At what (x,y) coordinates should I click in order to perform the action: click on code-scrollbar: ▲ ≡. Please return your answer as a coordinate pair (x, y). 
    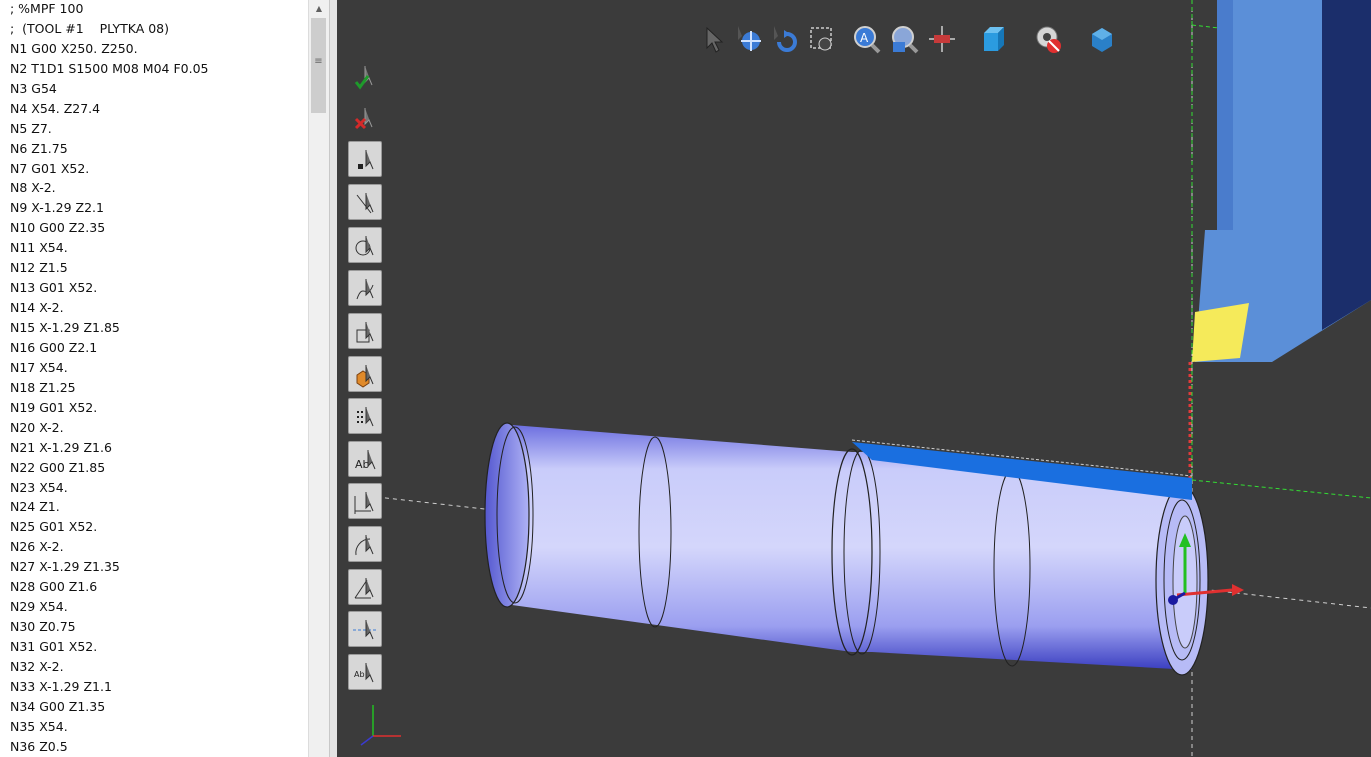
    Looking at the image, I should click on (318, 378).